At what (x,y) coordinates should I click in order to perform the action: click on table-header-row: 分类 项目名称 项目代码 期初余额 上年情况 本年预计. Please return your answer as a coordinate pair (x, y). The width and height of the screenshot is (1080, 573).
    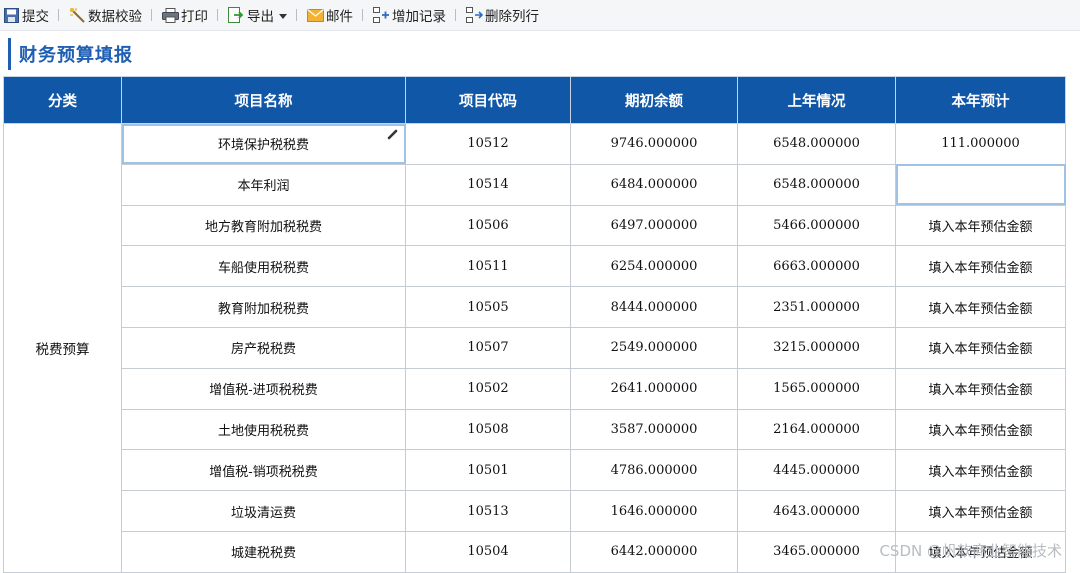
    Looking at the image, I should click on (534, 100).